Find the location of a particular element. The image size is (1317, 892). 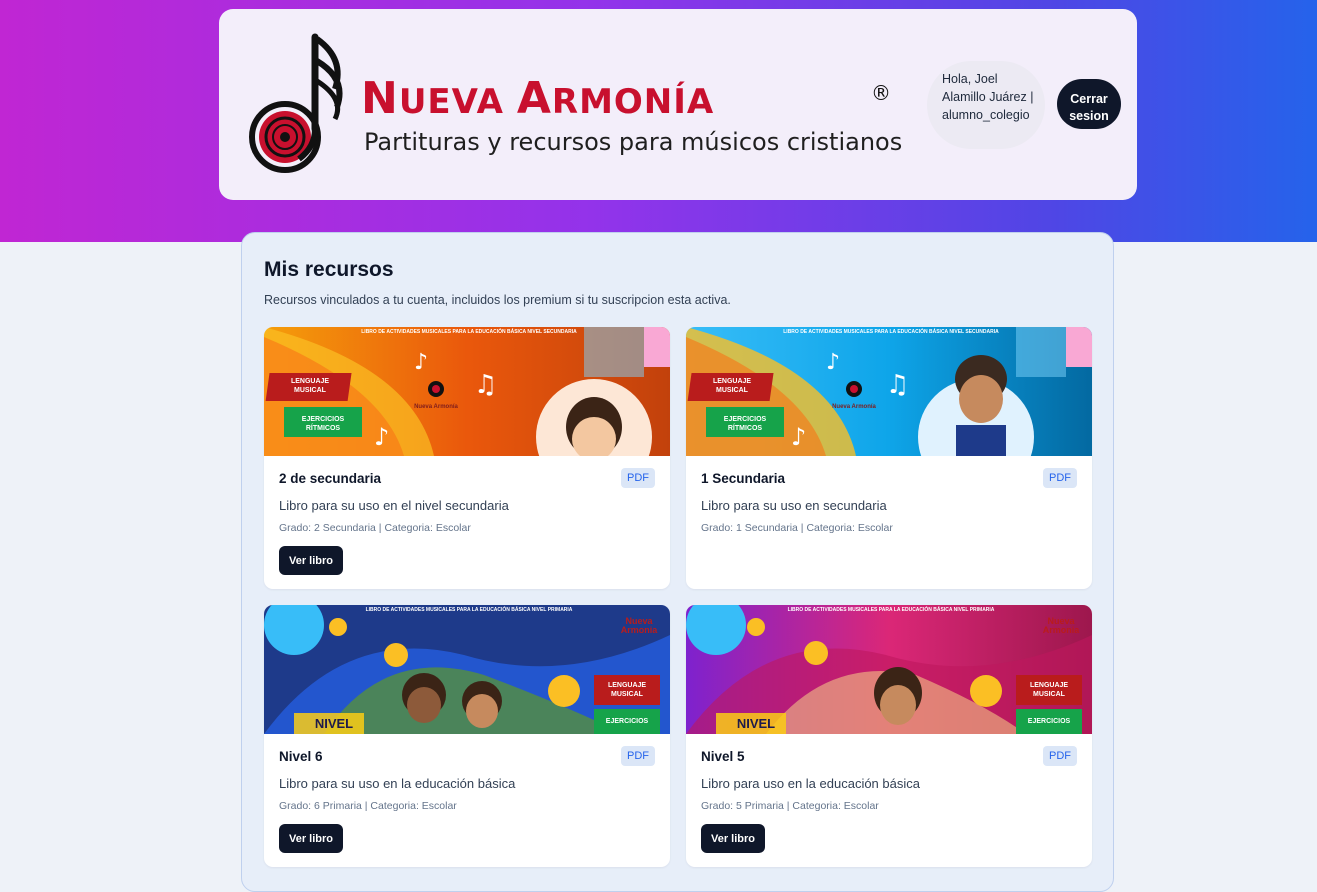

brand-initial-1: N is located at coordinates (380, 98).